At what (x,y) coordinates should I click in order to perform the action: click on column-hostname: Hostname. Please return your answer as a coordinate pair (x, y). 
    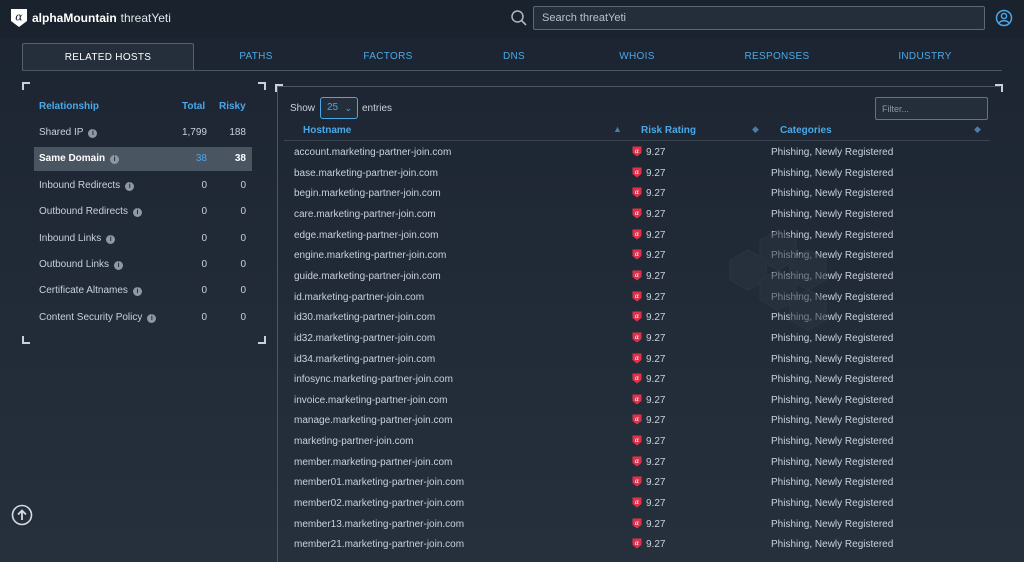
    Looking at the image, I should click on (327, 130).